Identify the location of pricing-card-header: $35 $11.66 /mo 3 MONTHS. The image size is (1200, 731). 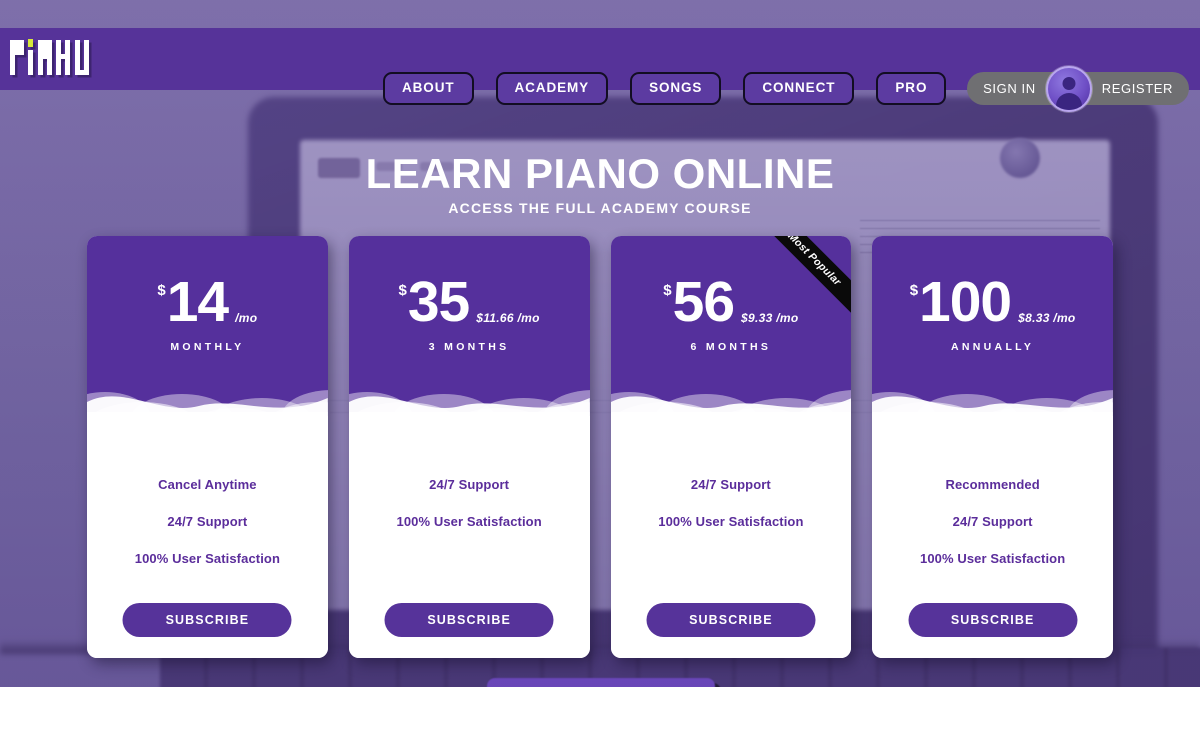
(469, 304).